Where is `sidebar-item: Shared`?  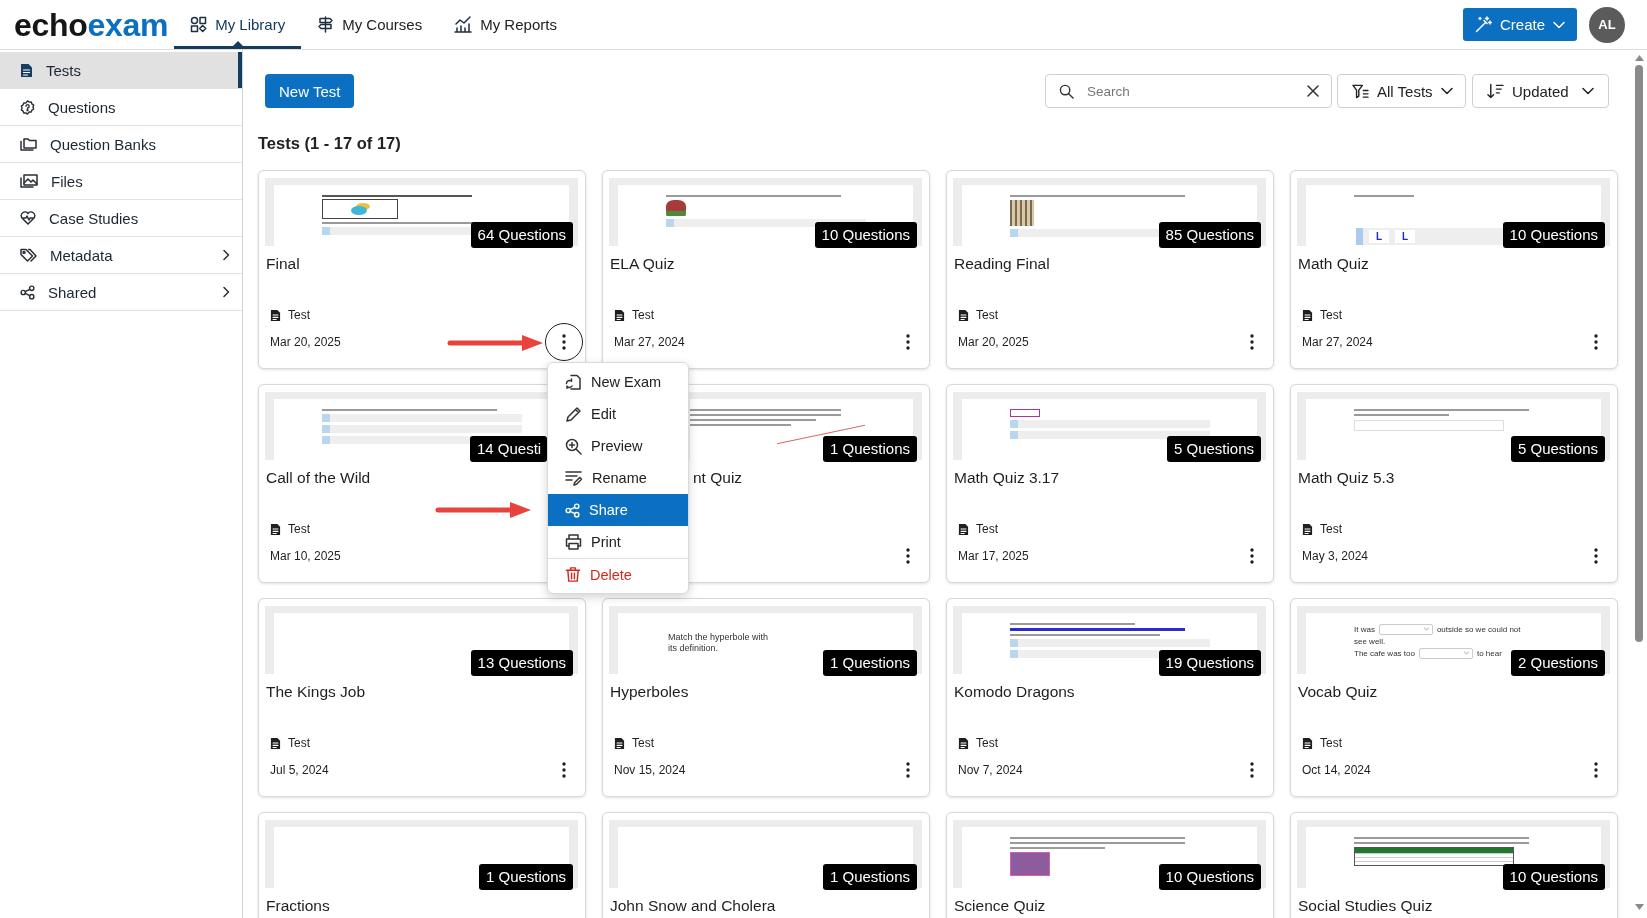 sidebar-item: Shared is located at coordinates (121, 292).